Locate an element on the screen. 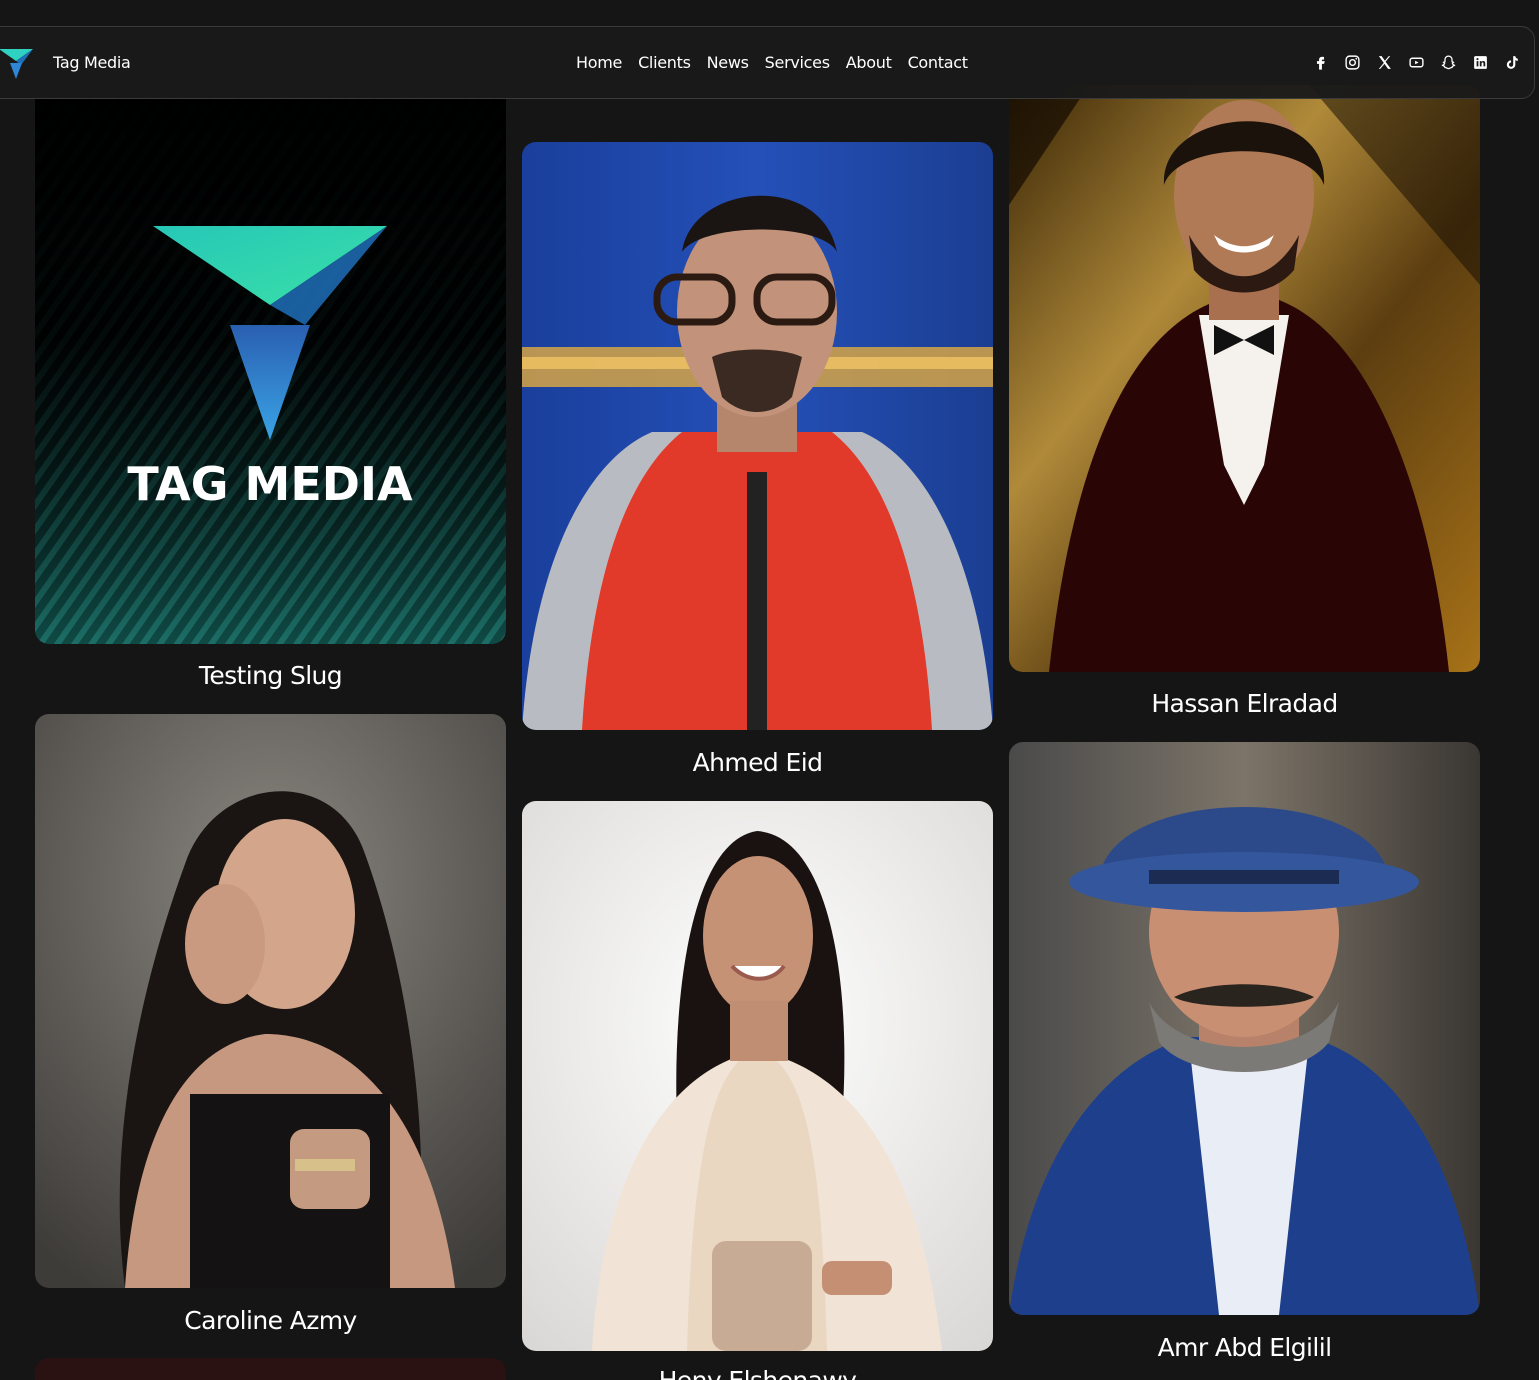  snapchat-icon is located at coordinates (1448, 62).